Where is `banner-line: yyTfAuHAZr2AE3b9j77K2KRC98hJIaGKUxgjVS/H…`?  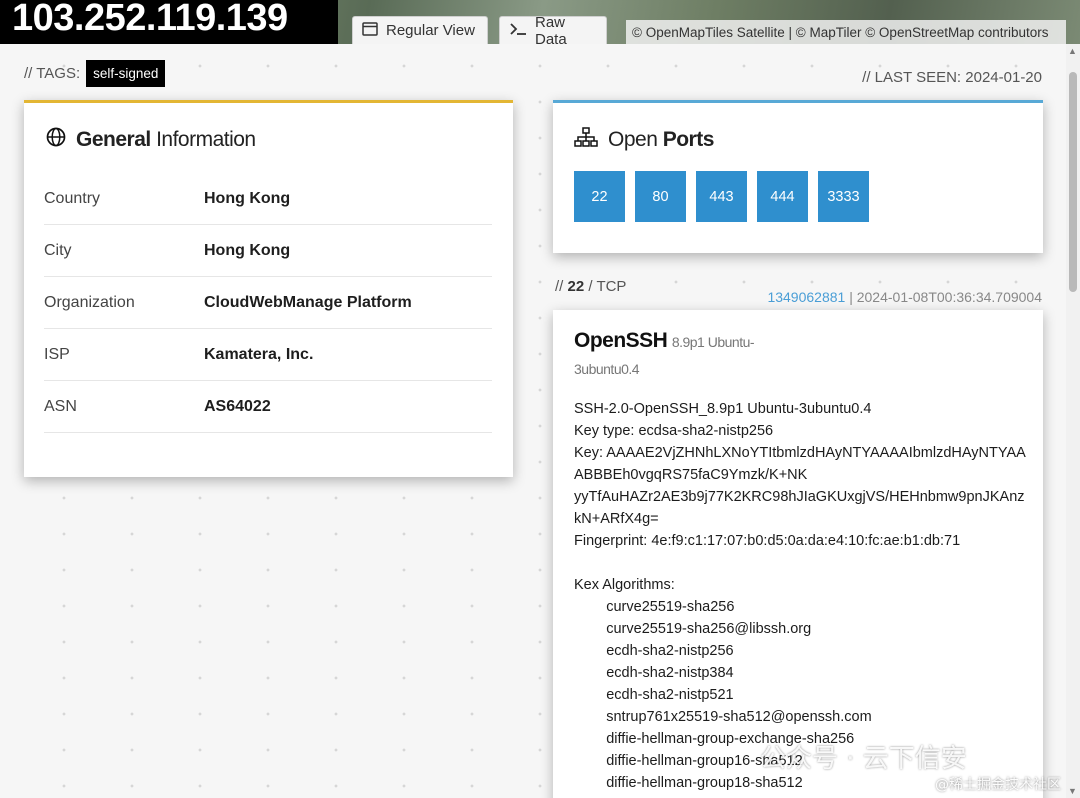
banner-line: yyTfAuHAZr2AE3b9j77K2KRC98hJIaGKUxgjVS/H… is located at coordinates (799, 508).